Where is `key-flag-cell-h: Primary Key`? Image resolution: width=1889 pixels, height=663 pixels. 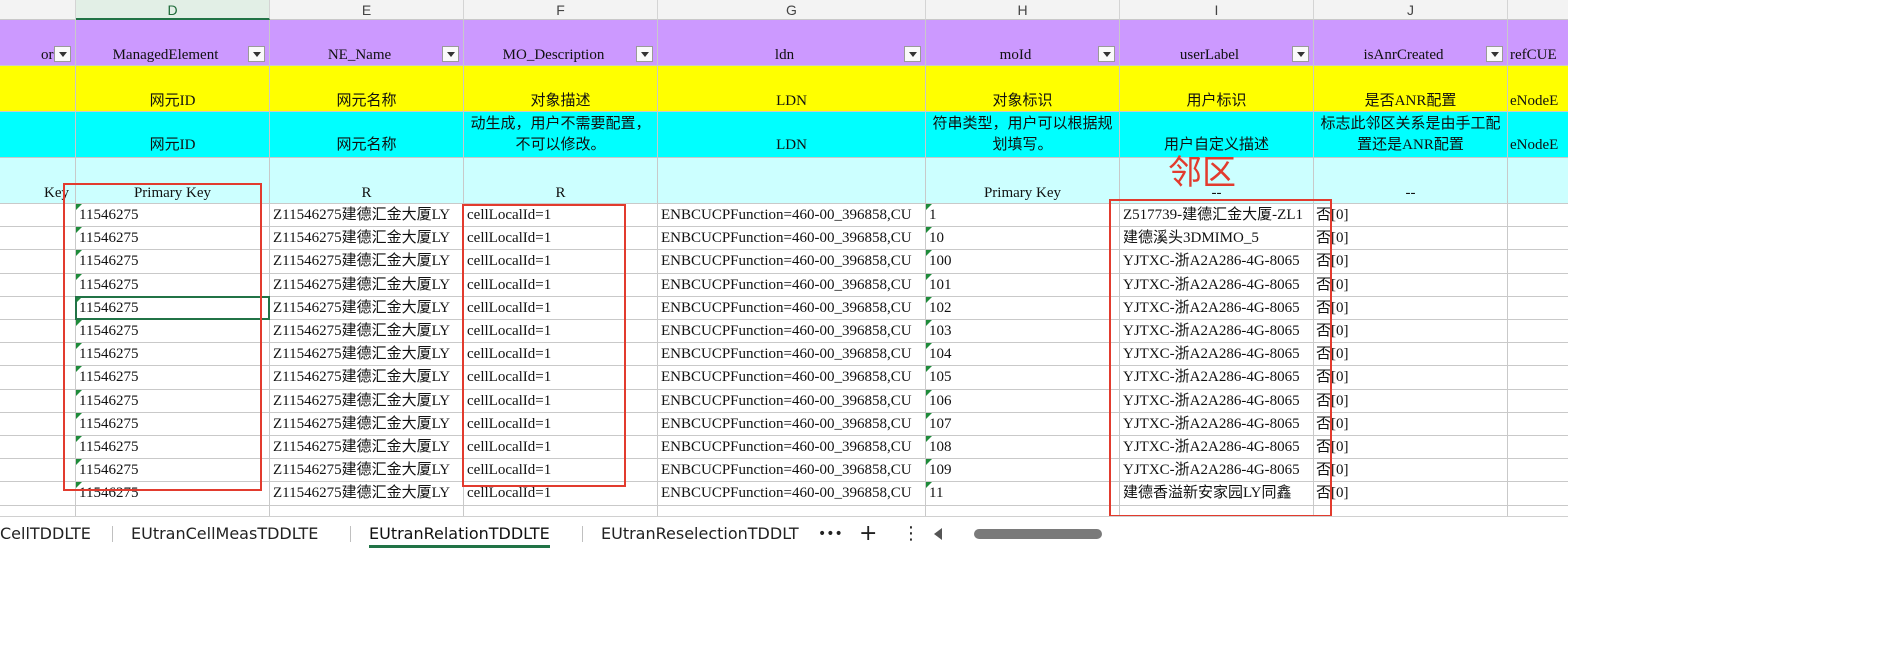
key-flag-cell-h: Primary Key is located at coordinates (1023, 181).